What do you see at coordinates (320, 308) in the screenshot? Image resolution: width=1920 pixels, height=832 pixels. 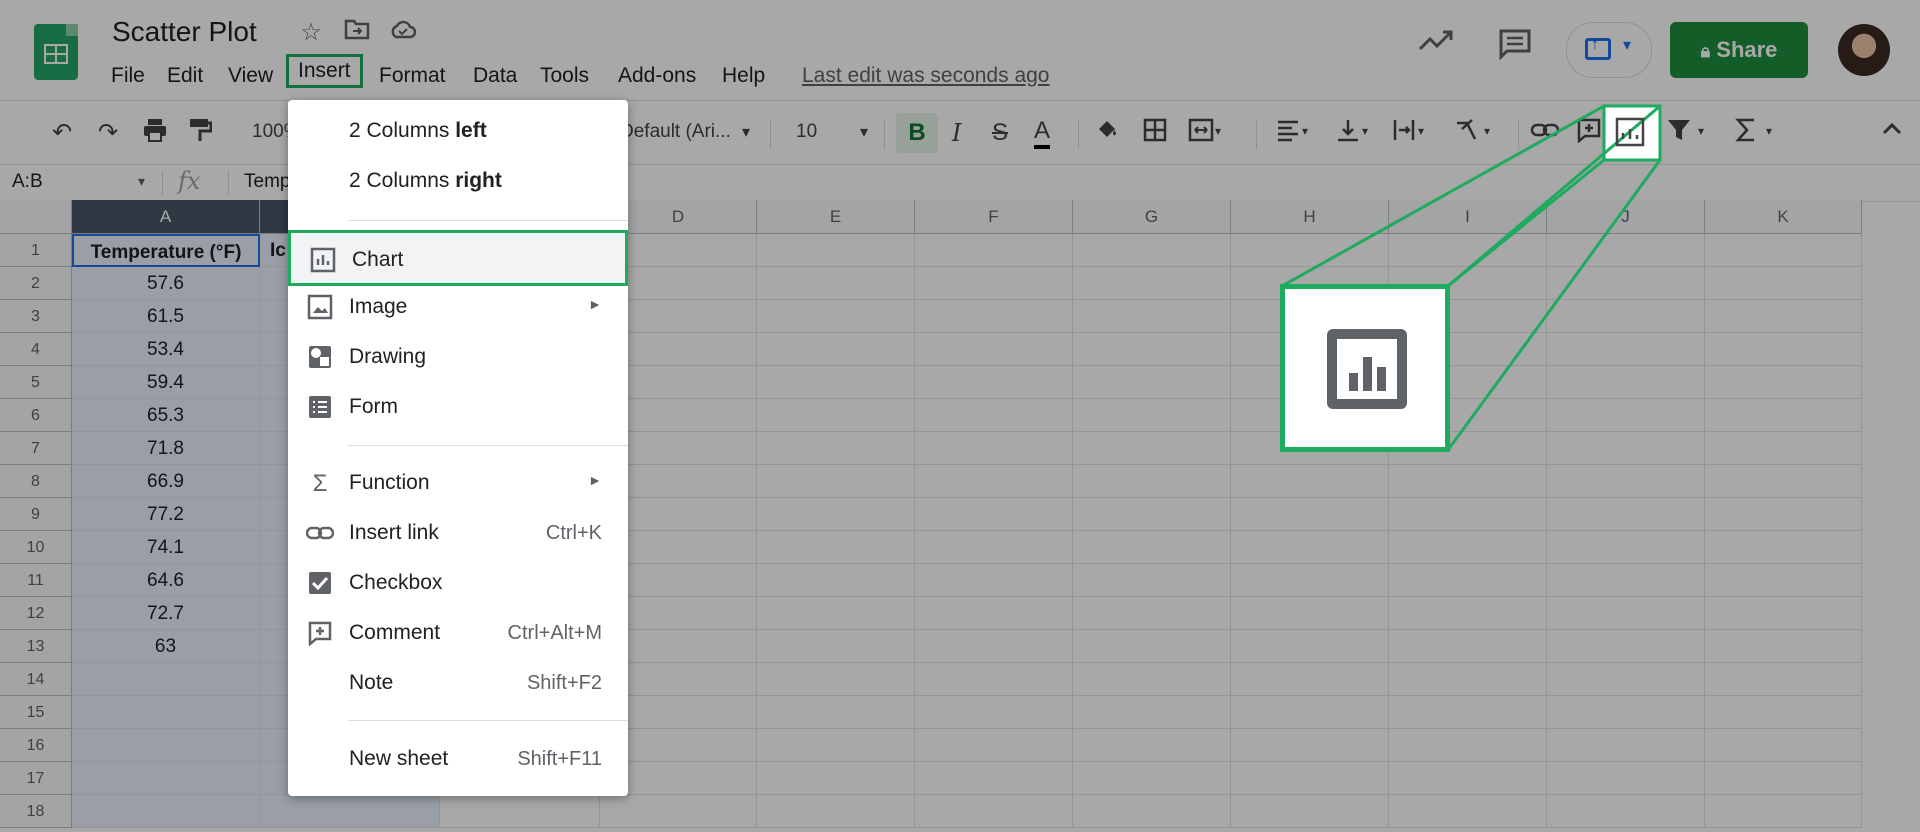 I see `image-icon` at bounding box center [320, 308].